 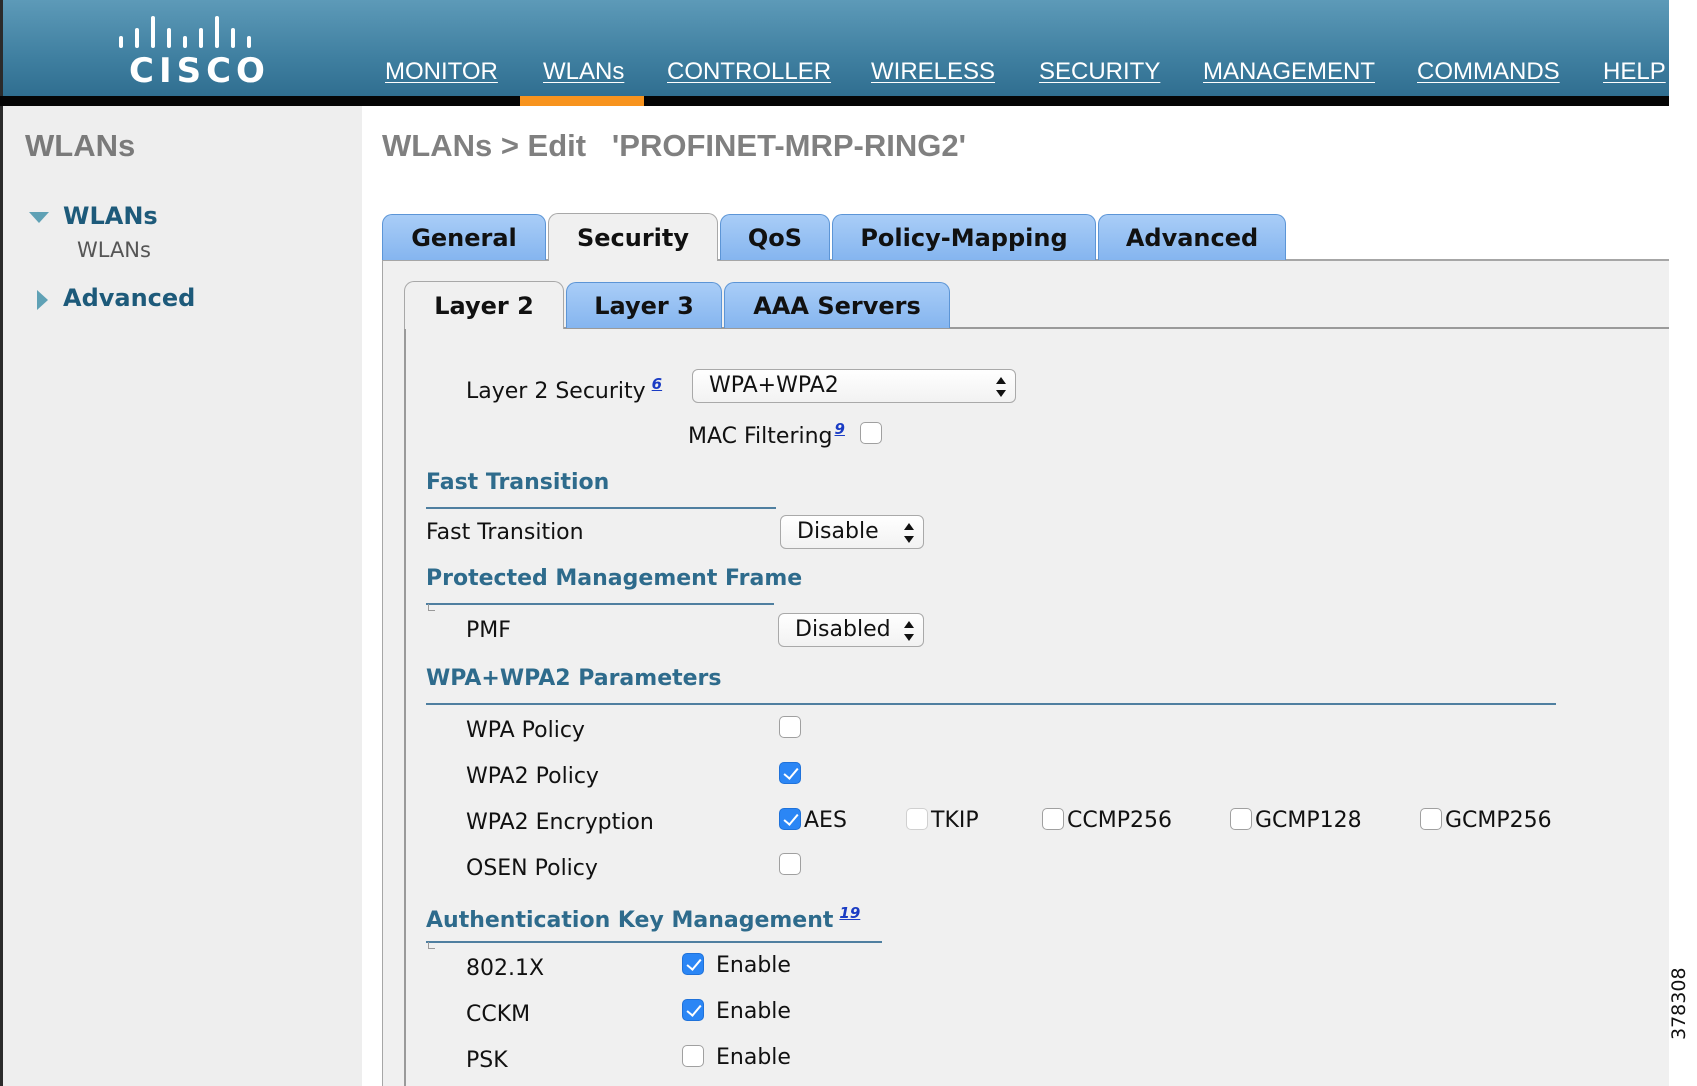 I want to click on pmf-value: Disabled, so click(x=843, y=629).